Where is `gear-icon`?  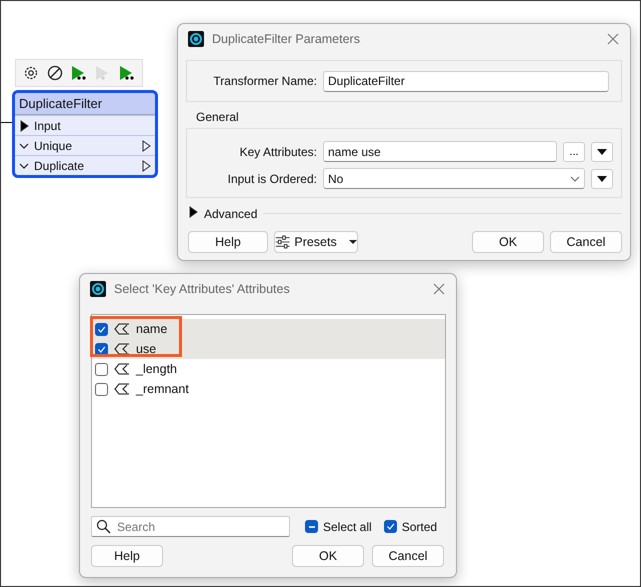 gear-icon is located at coordinates (31, 73).